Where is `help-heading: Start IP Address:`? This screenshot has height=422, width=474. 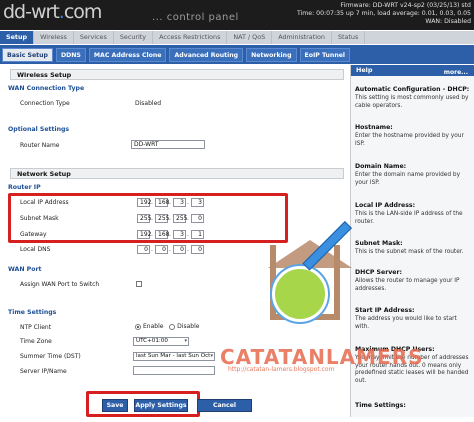
help-heading: Start IP Address: is located at coordinates (385, 310).